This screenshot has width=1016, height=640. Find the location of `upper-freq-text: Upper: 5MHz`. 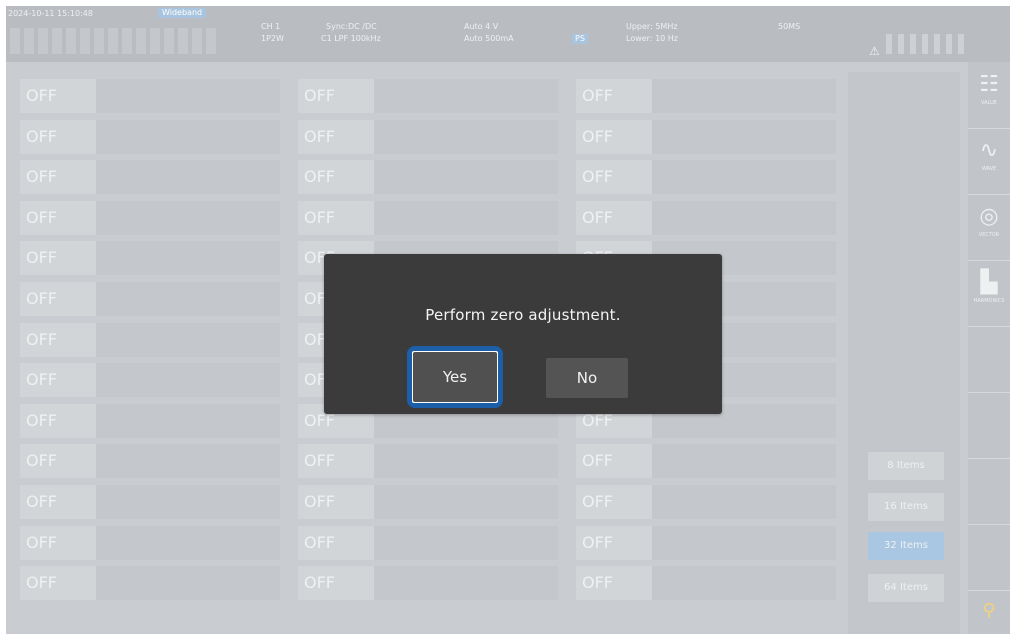

upper-freq-text: Upper: 5MHz is located at coordinates (652, 26).